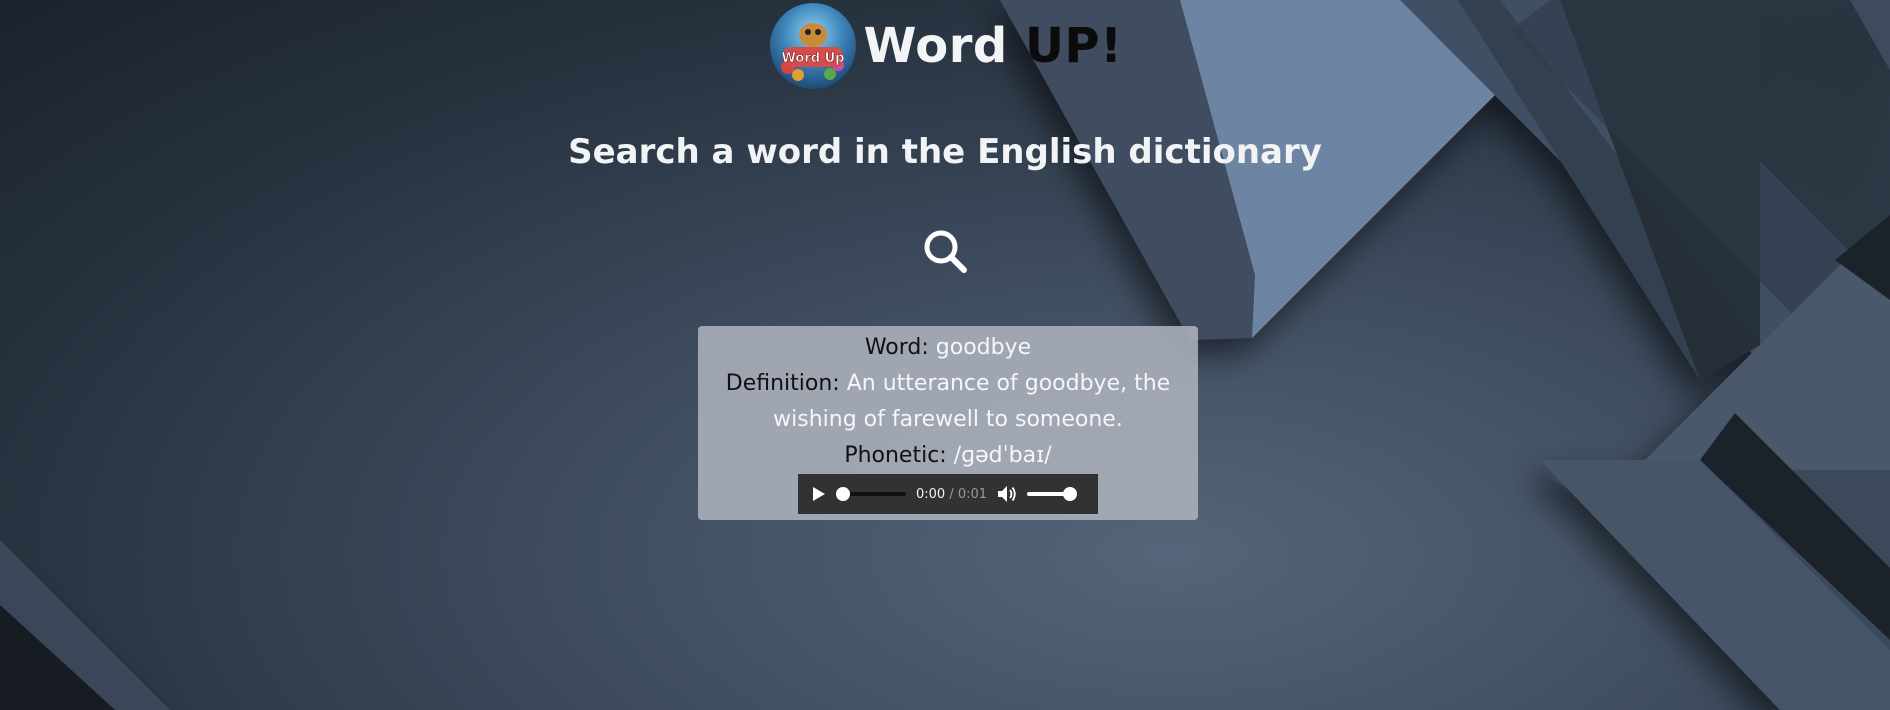  What do you see at coordinates (945, 152) in the screenshot?
I see `page-subtitle: Search a word in the English dictionary` at bounding box center [945, 152].